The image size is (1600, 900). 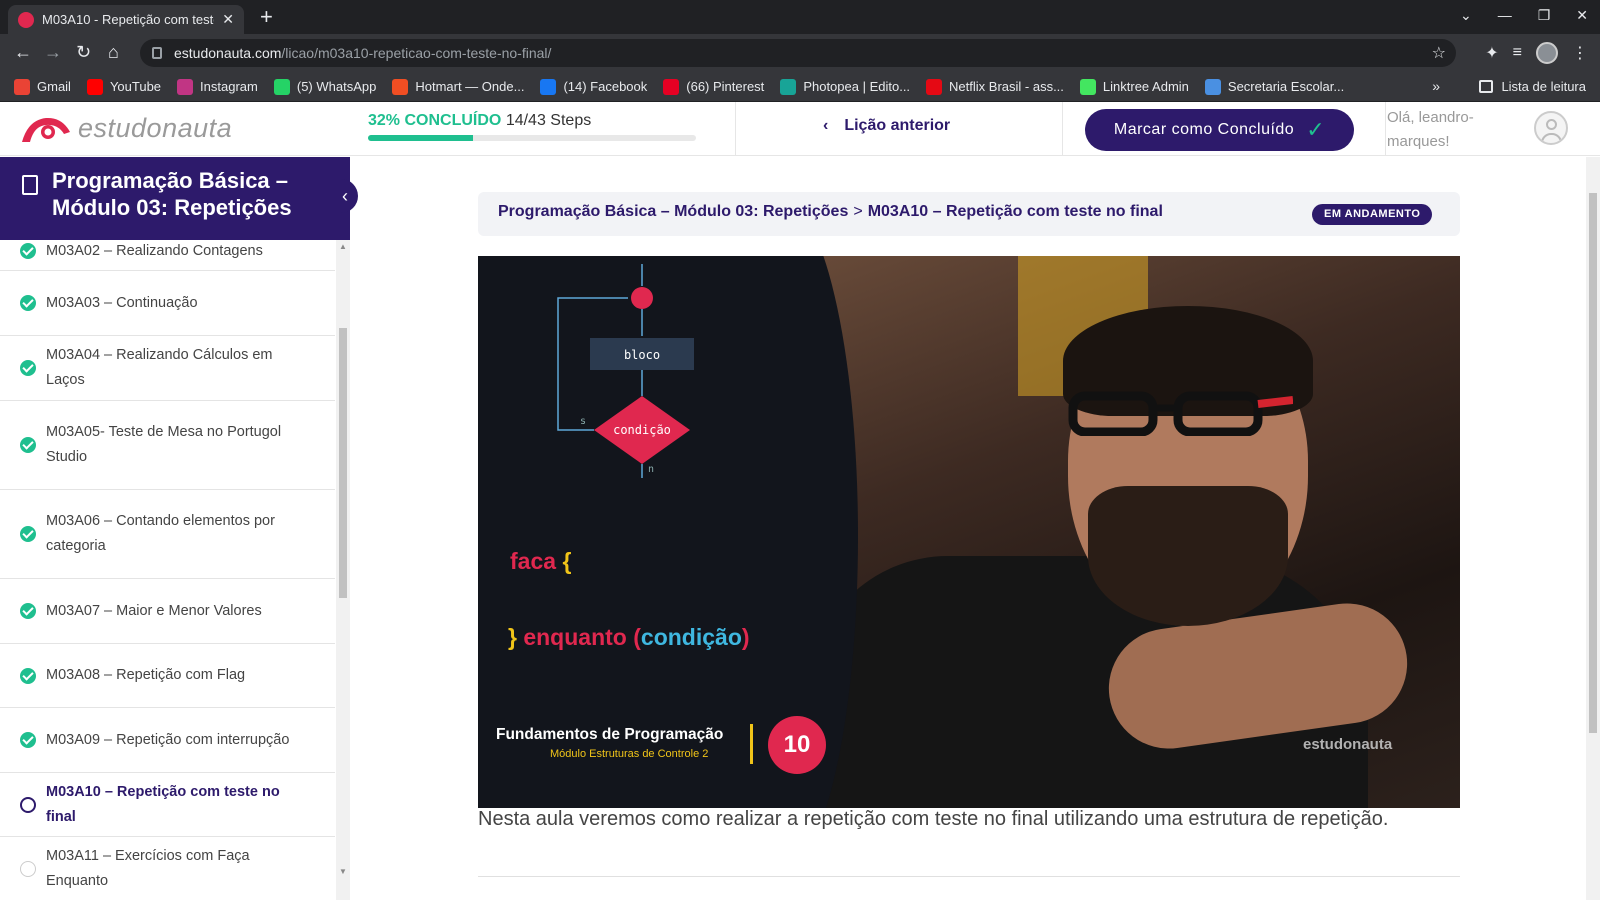 What do you see at coordinates (1544, 15) in the screenshot?
I see `restore-icon: ❐` at bounding box center [1544, 15].